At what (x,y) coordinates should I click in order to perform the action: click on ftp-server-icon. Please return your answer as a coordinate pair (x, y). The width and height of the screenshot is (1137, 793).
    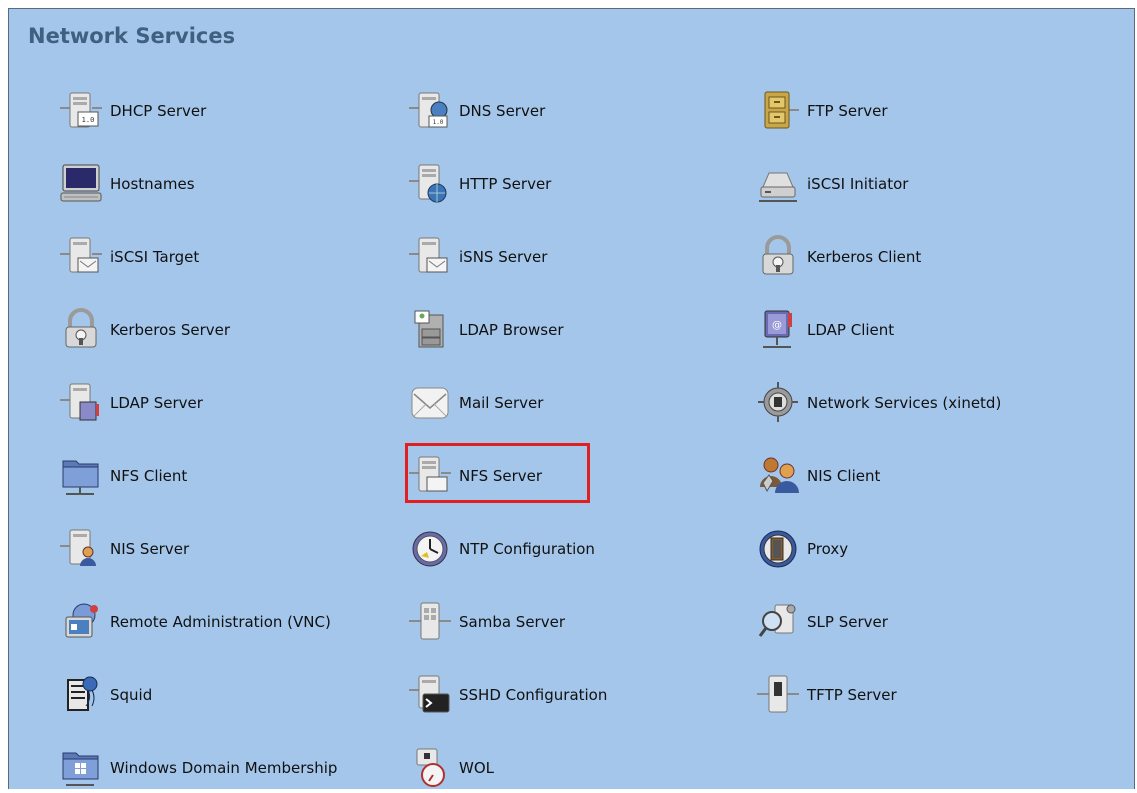
    Looking at the image, I should click on (778, 111).